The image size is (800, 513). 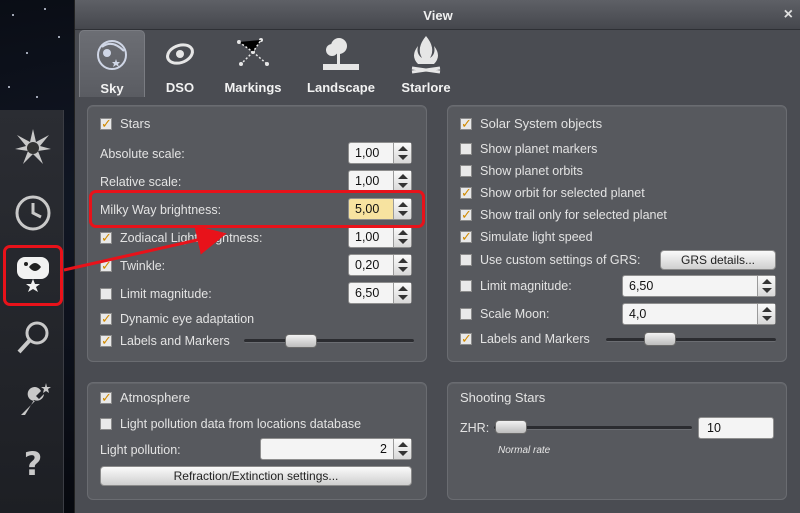 What do you see at coordinates (380, 265) in the screenshot?
I see `twinkle-spinbox: 0,20` at bounding box center [380, 265].